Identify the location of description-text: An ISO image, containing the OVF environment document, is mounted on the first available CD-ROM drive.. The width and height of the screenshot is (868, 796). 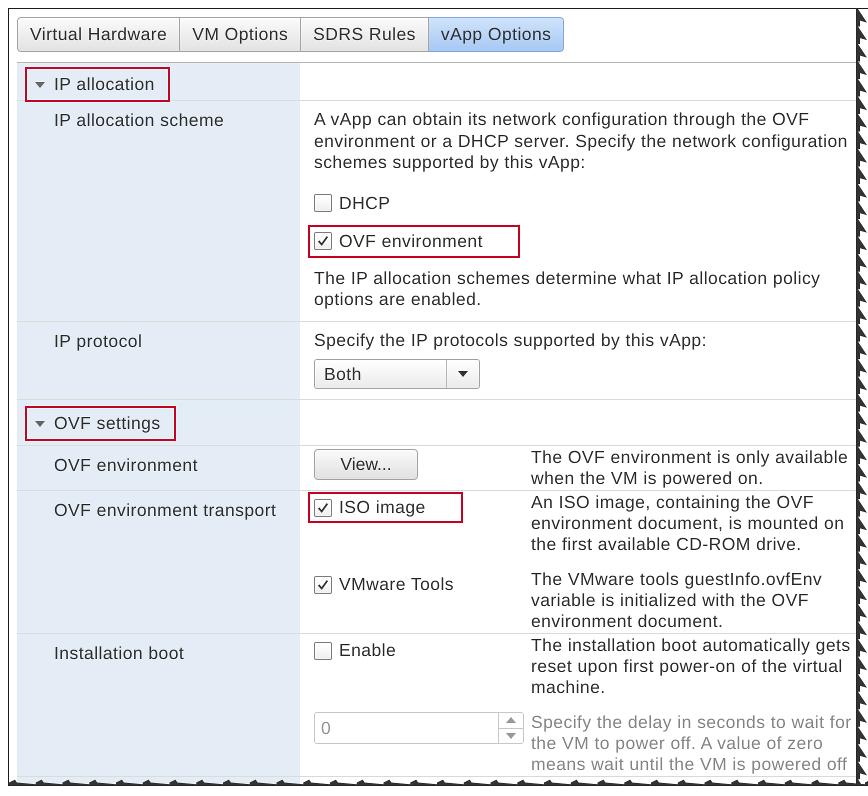
(688, 523).